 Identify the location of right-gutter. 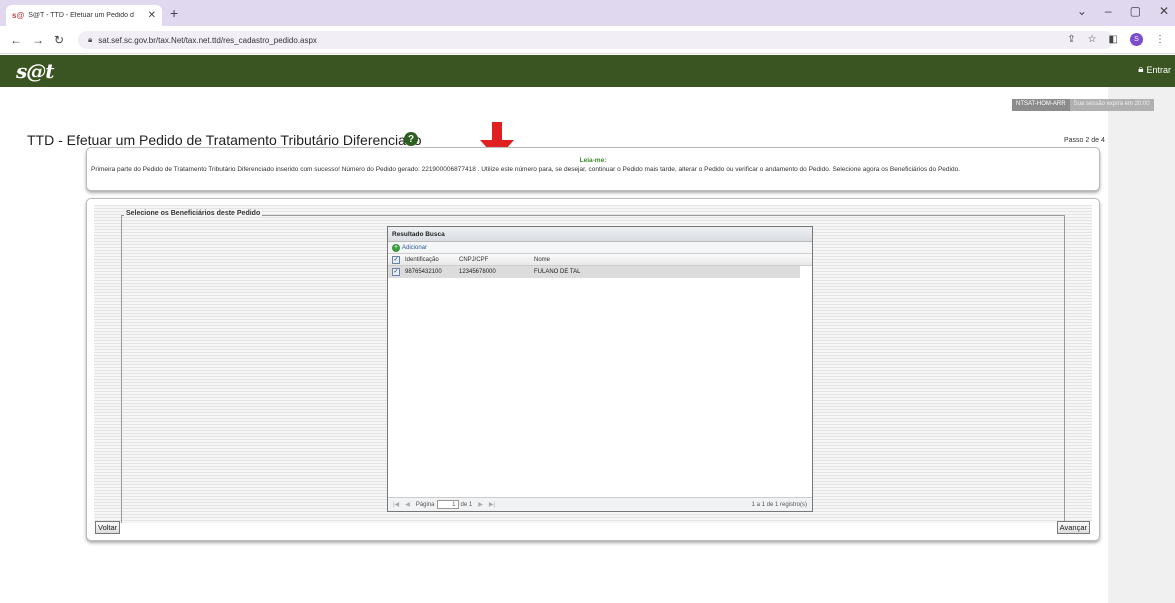
(1141, 345).